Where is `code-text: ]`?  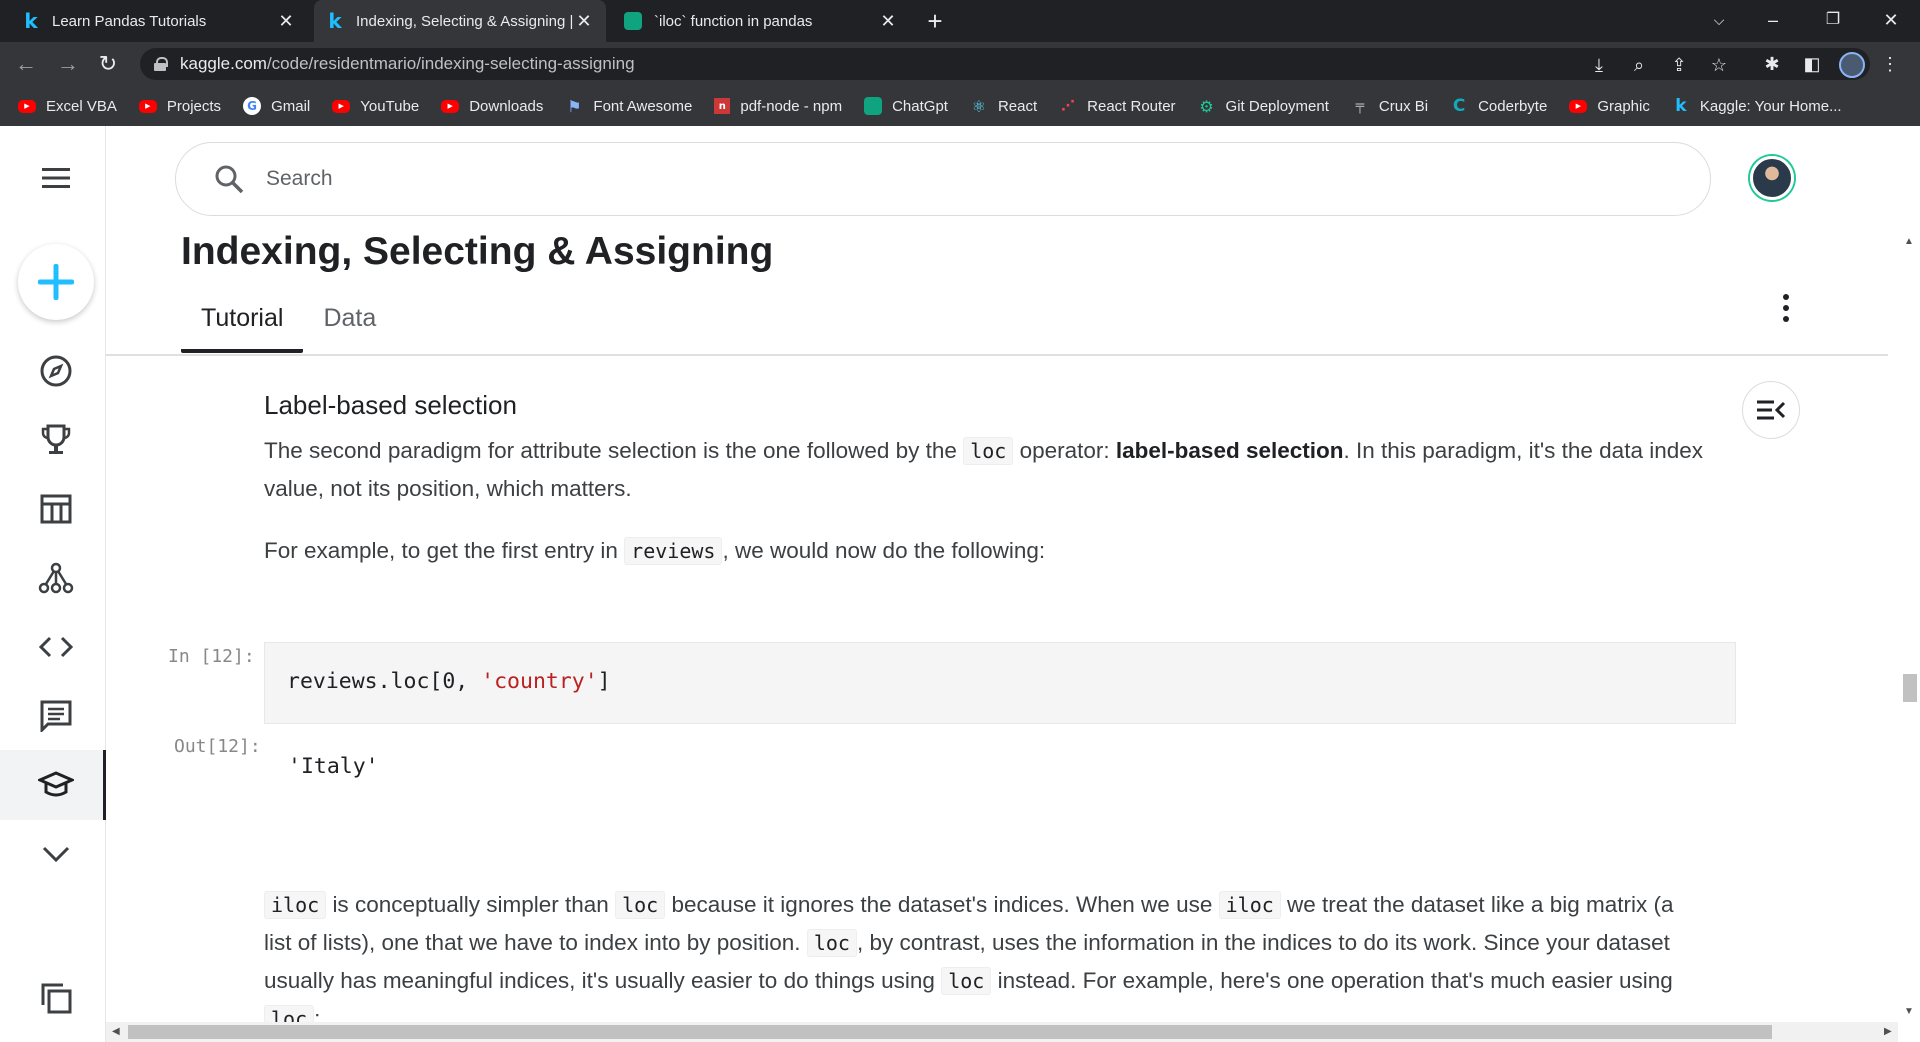 code-text: ] is located at coordinates (604, 681).